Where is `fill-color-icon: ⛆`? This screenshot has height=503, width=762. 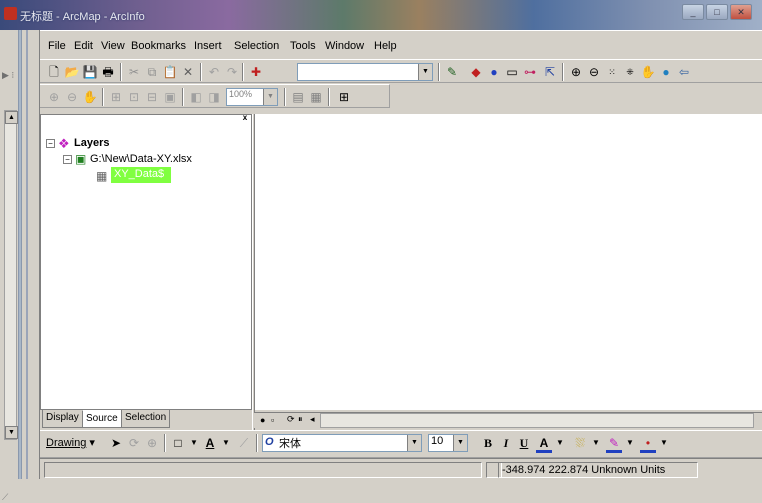 fill-color-icon: ⛆ is located at coordinates (580, 443).